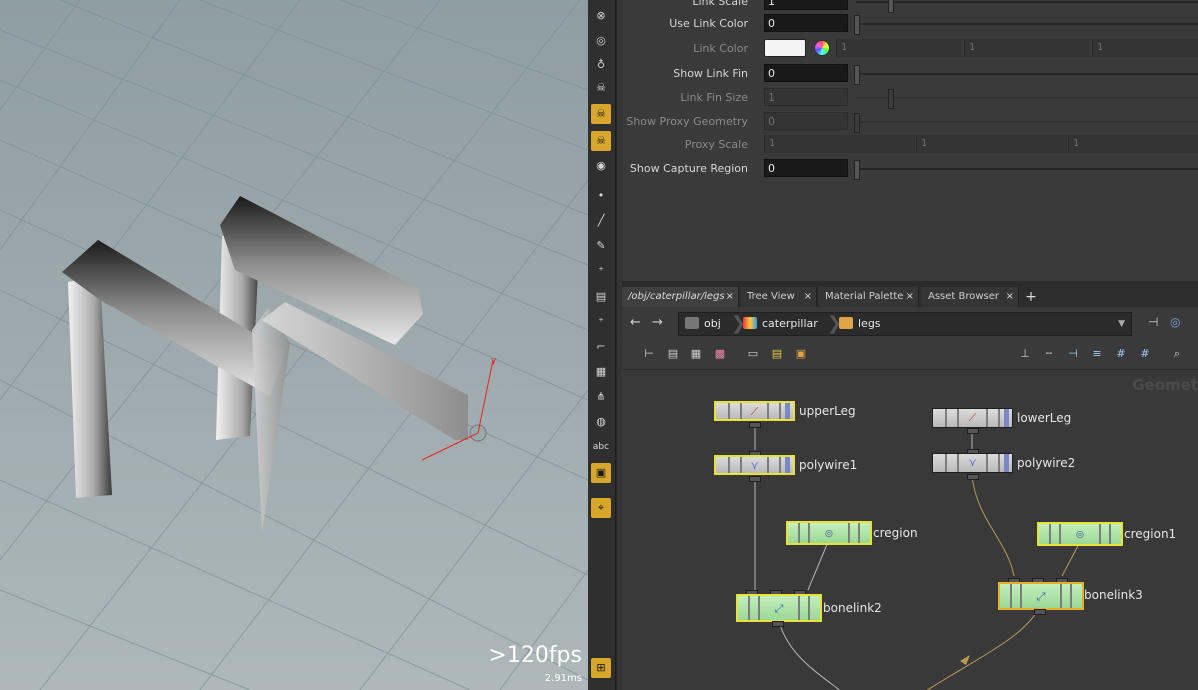 This screenshot has width=1198, height=690. What do you see at coordinates (680, 297) in the screenshot?
I see `tab-network-path: /obj/caterpillar/legs ×` at bounding box center [680, 297].